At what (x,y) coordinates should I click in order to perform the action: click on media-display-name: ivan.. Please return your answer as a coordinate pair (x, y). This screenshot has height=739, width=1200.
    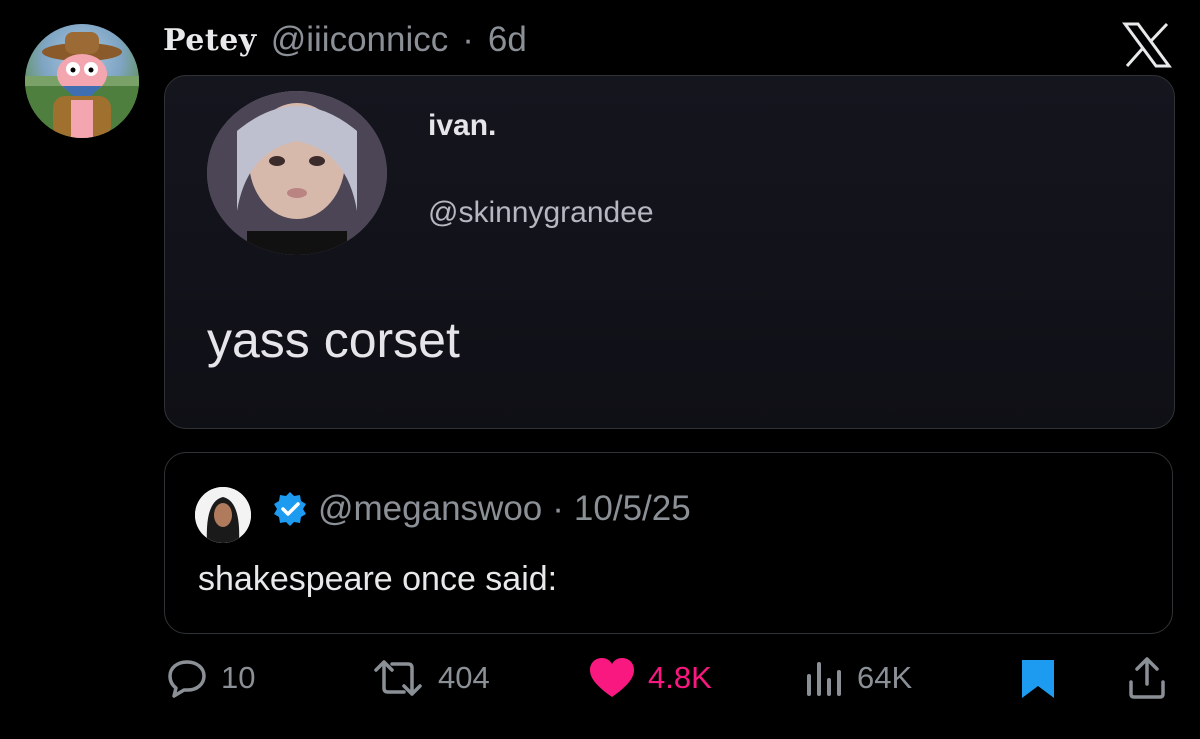
    Looking at the image, I should click on (462, 125).